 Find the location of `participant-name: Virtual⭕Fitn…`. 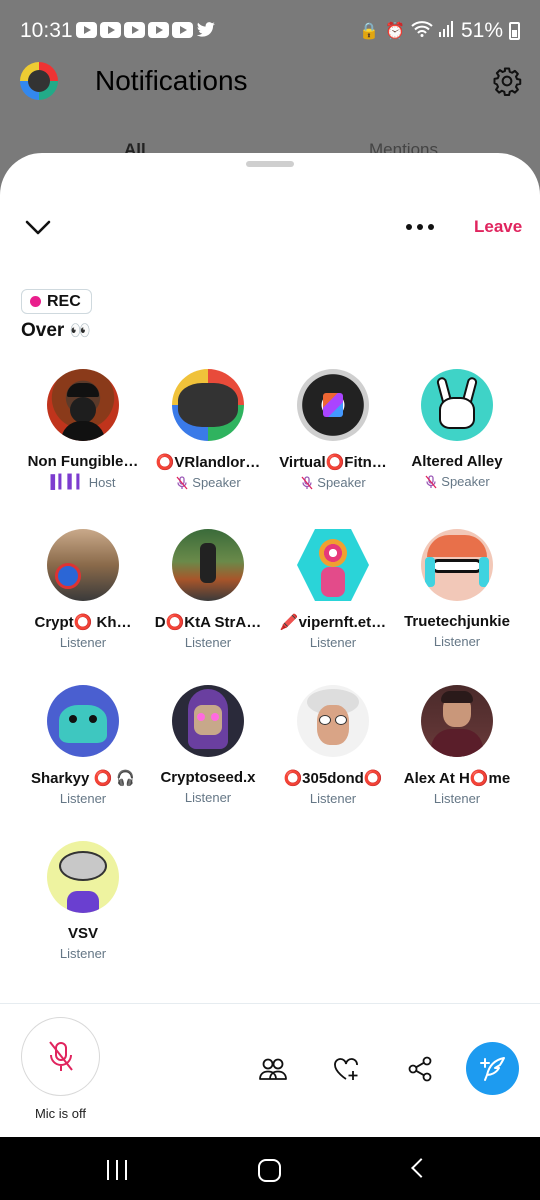

participant-name: Virtual⭕Fitn… is located at coordinates (333, 462).